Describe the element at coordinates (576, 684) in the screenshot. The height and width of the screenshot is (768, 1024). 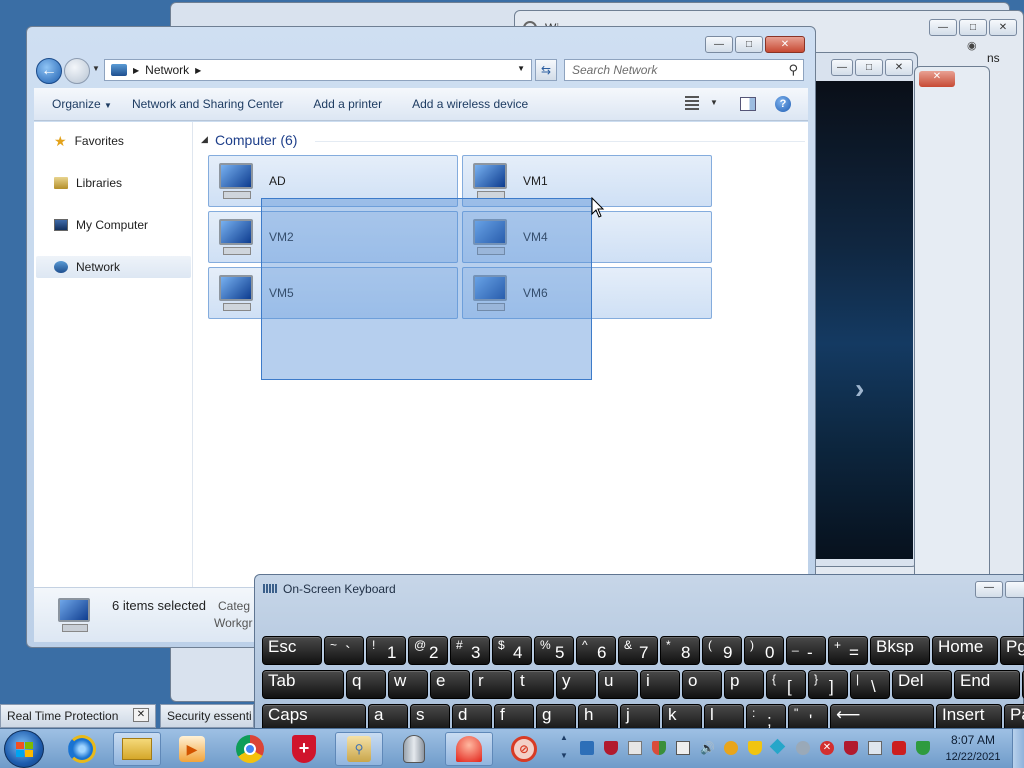
I see `key: y` at that location.